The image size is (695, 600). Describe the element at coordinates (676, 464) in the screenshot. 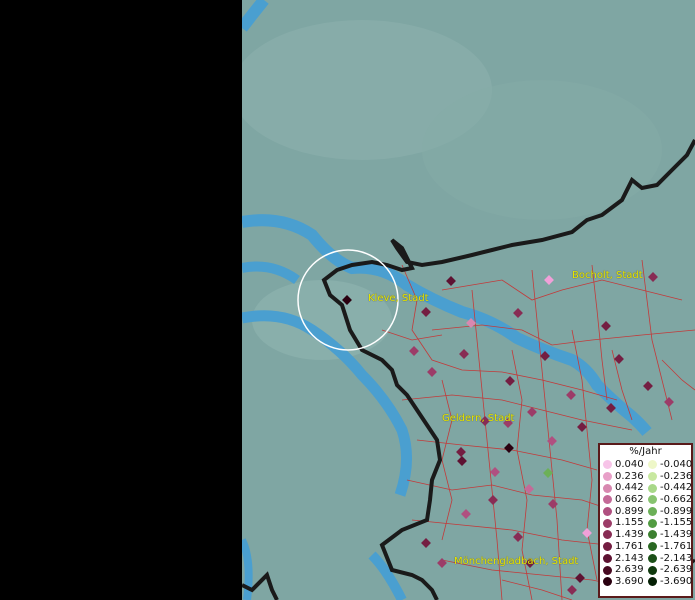

I see `legend-value: -0.040` at that location.